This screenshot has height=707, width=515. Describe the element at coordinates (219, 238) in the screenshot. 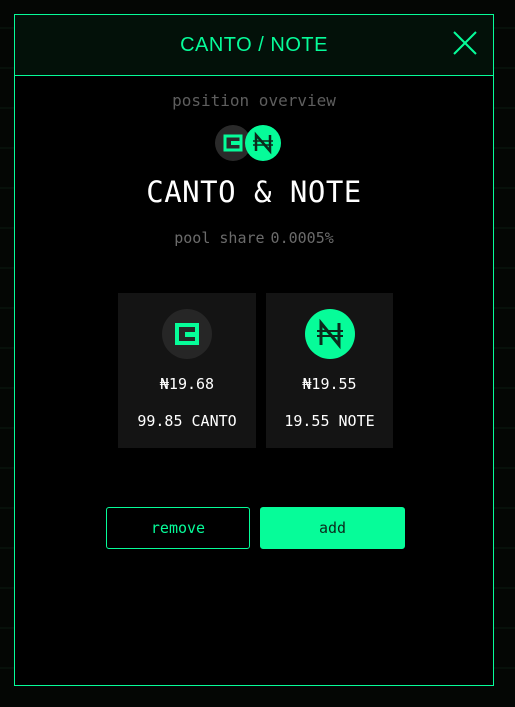

I see `pool-share-label: pool share` at that location.